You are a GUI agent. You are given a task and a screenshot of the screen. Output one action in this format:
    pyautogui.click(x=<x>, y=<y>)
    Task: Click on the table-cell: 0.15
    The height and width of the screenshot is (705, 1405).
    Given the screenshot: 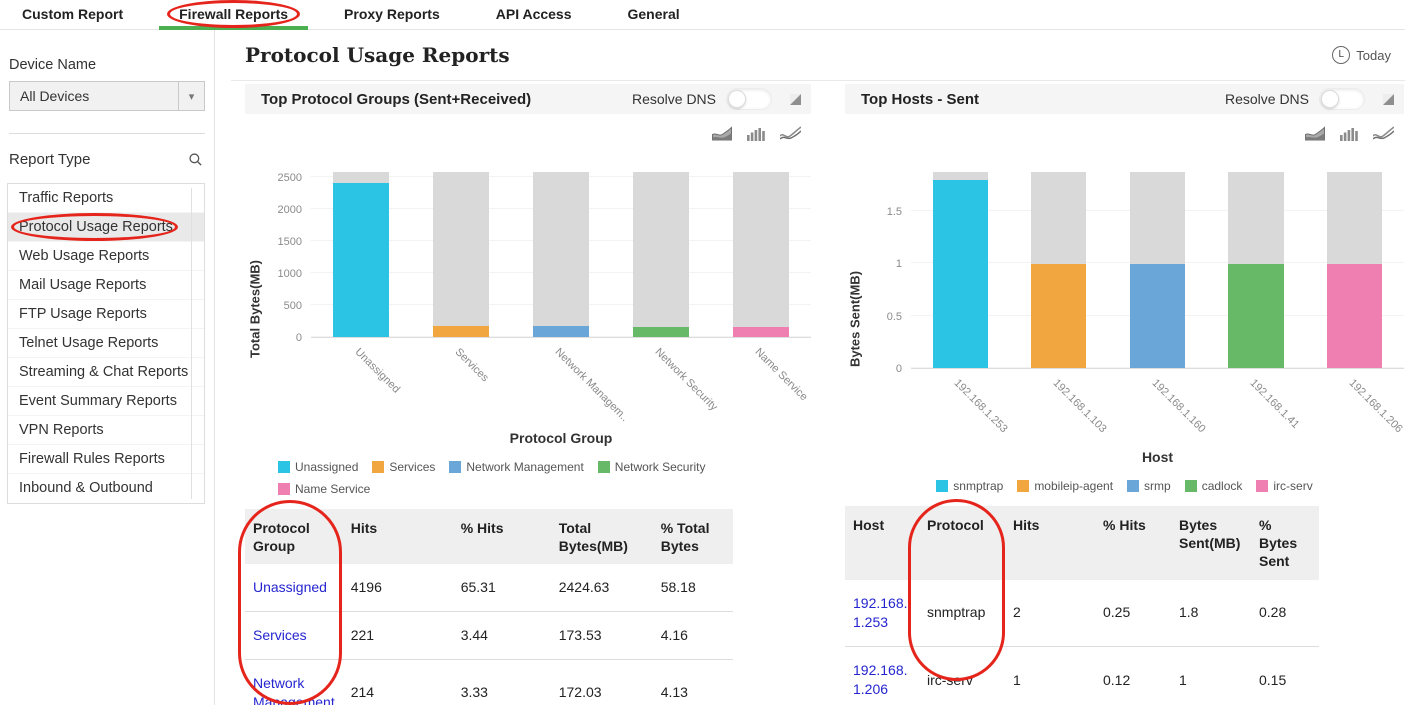 What is the action you would take?
    pyautogui.click(x=1273, y=679)
    